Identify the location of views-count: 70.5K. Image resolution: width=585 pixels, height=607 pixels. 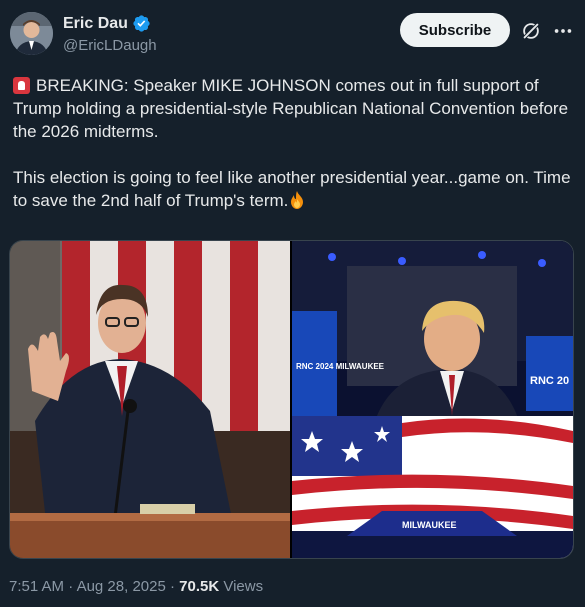
(199, 586).